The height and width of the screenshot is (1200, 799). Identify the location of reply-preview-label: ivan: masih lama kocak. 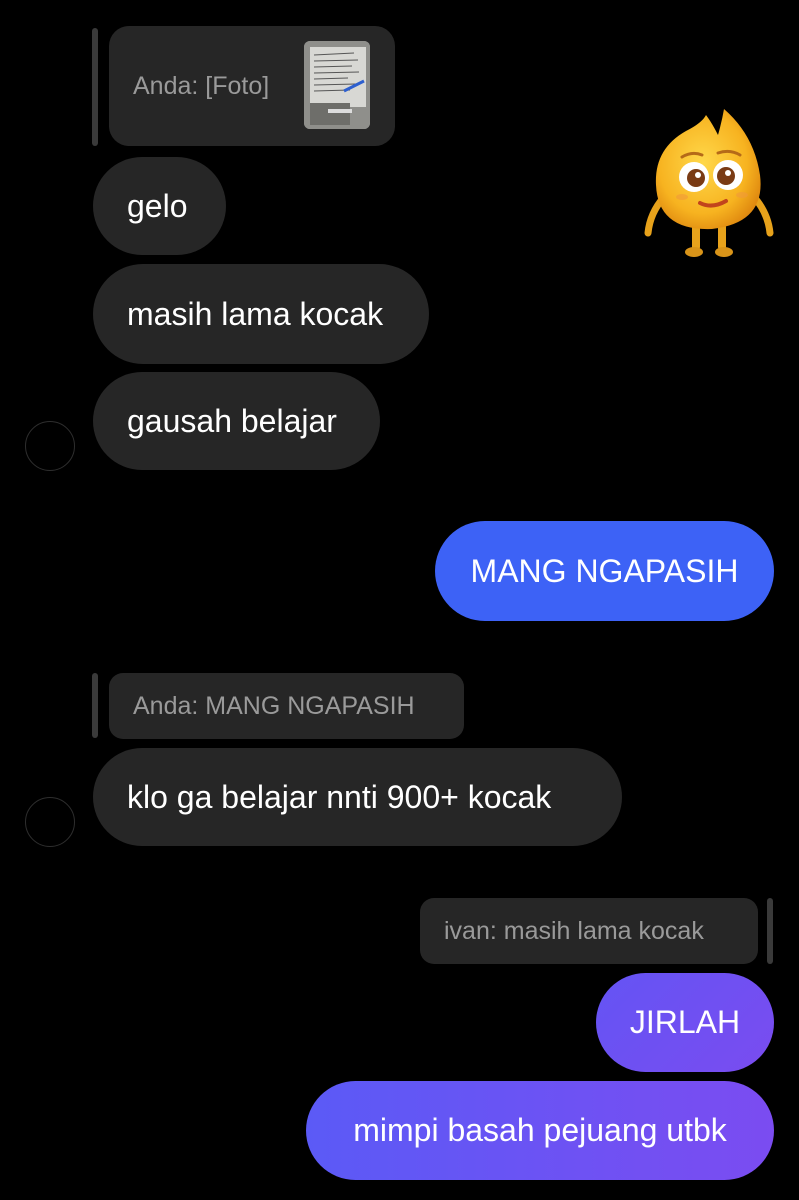
(574, 930).